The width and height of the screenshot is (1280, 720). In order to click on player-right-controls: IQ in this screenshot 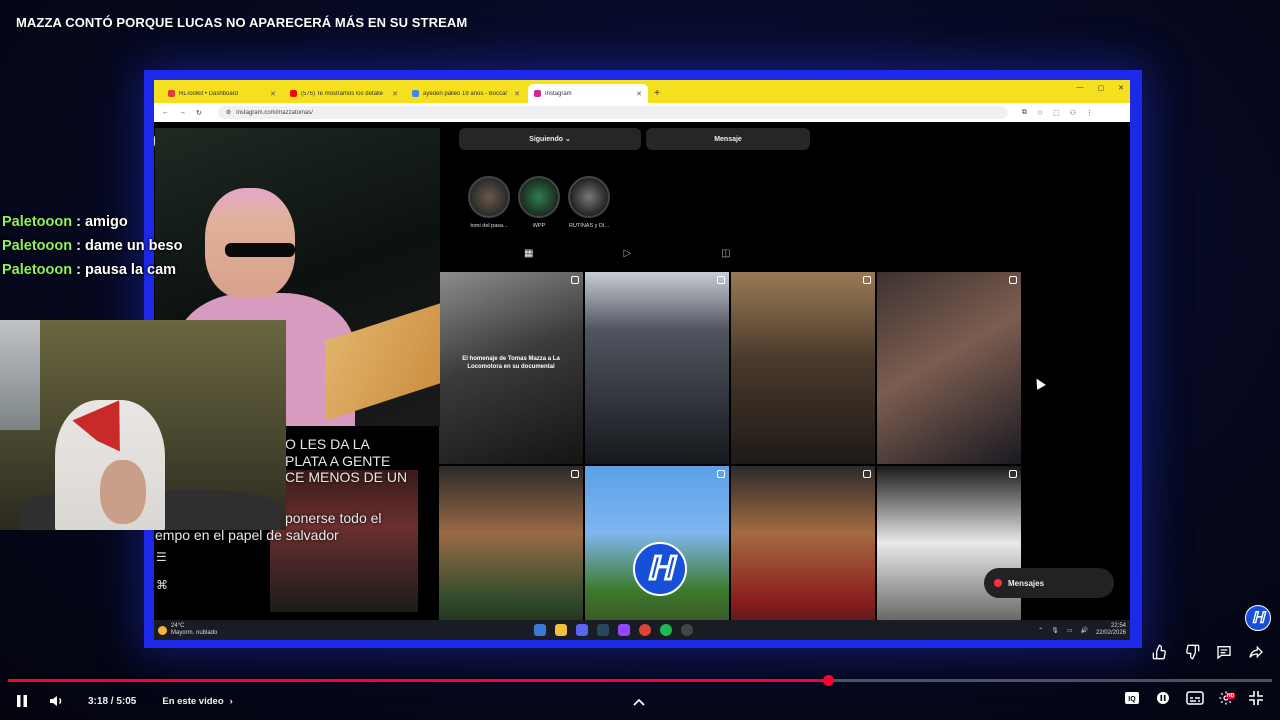, I will do `click(1194, 698)`.